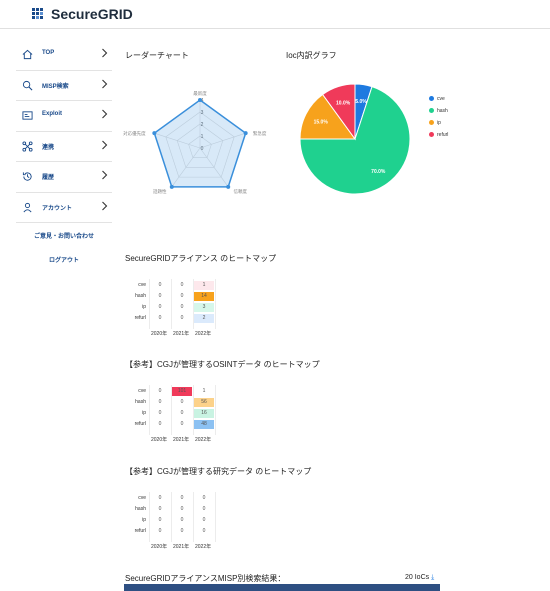 The width and height of the screenshot is (550, 591). I want to click on sidebar-item-label: 連携, so click(48, 147).